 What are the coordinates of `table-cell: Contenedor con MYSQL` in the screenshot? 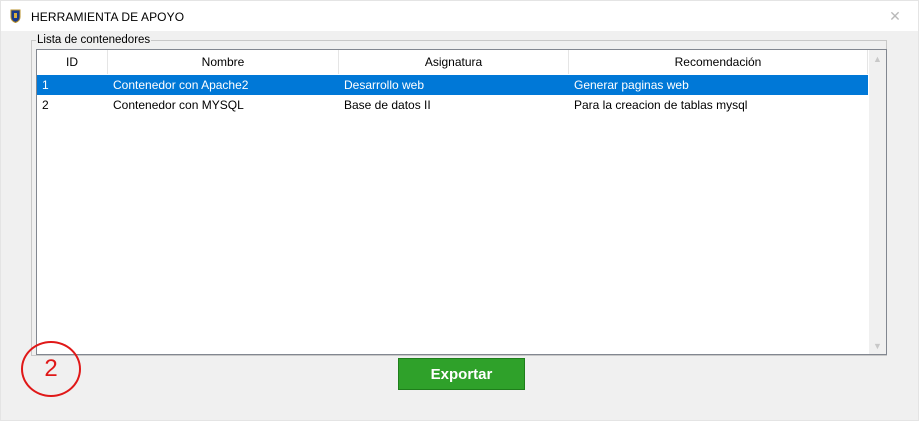 It's located at (178, 105).